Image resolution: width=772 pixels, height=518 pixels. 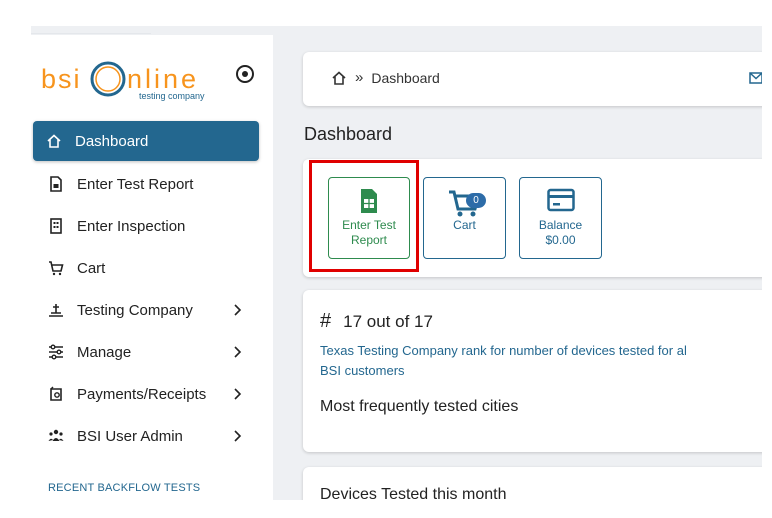 I want to click on building-icon, so click(x=56, y=226).